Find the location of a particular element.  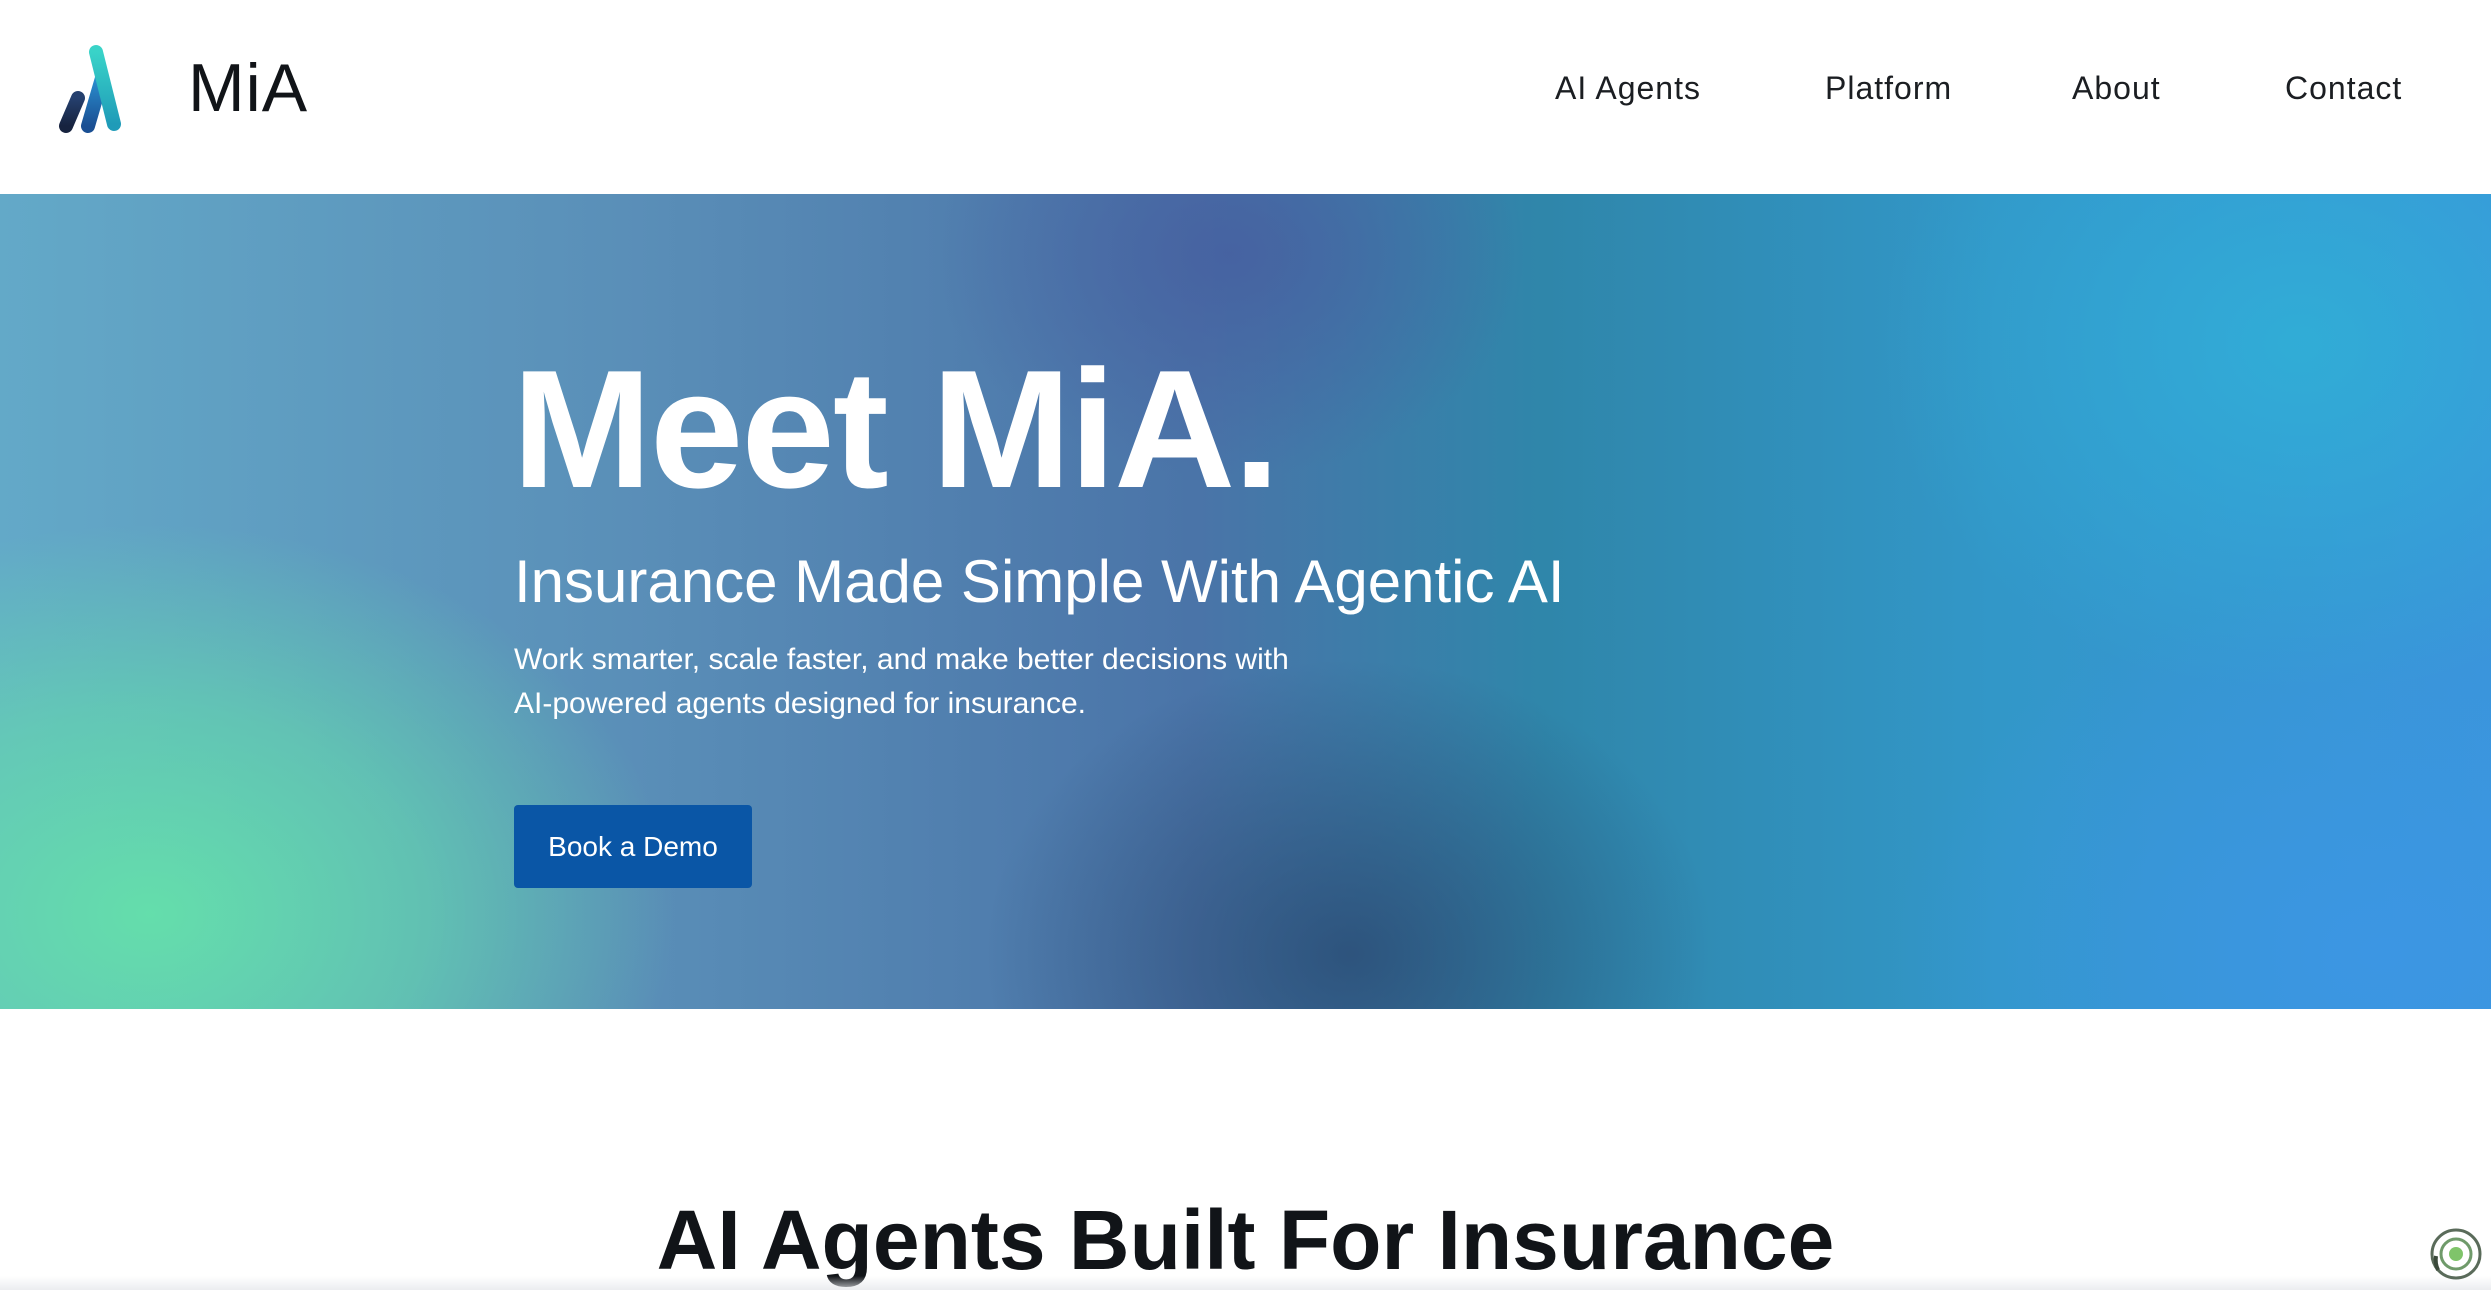

book-demo-button: Book a Demo is located at coordinates (633, 846).